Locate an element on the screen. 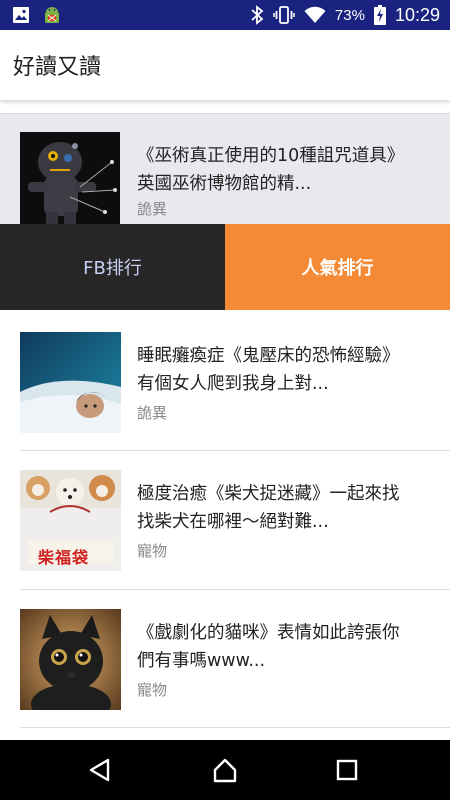  tab-fb-ranking: FB排行 is located at coordinates (112, 267).